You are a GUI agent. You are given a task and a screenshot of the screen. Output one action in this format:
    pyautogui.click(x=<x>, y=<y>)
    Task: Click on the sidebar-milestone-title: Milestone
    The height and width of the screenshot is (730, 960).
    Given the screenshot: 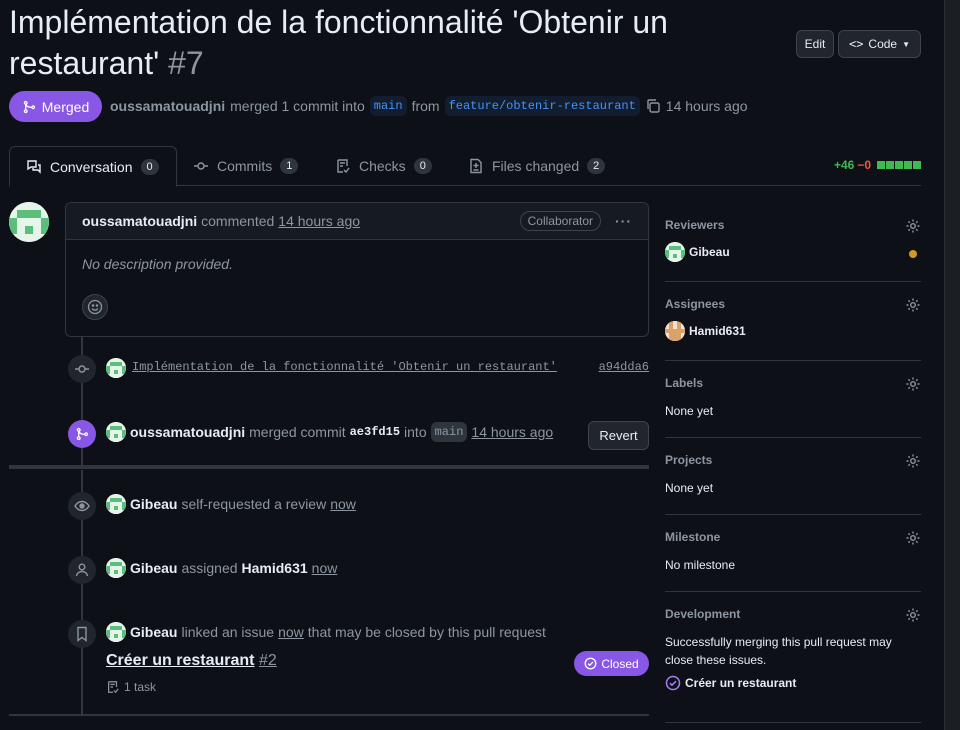 What is the action you would take?
    pyautogui.click(x=693, y=537)
    